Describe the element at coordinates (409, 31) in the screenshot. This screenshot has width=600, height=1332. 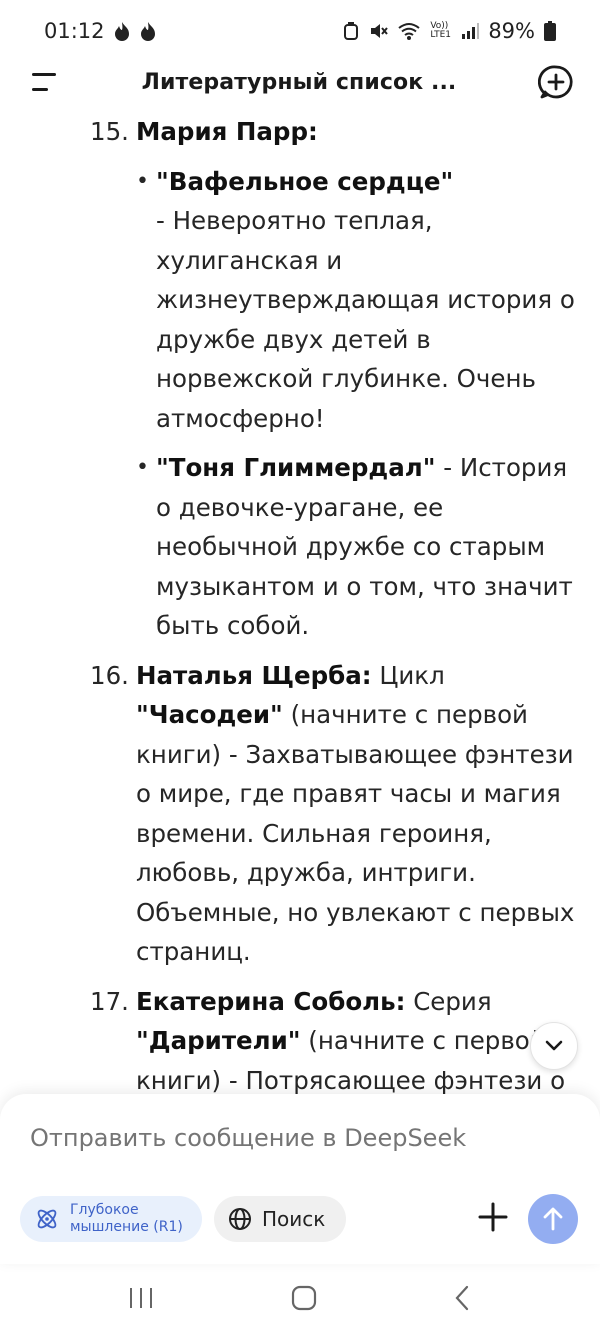
I see `wifi-icon` at that location.